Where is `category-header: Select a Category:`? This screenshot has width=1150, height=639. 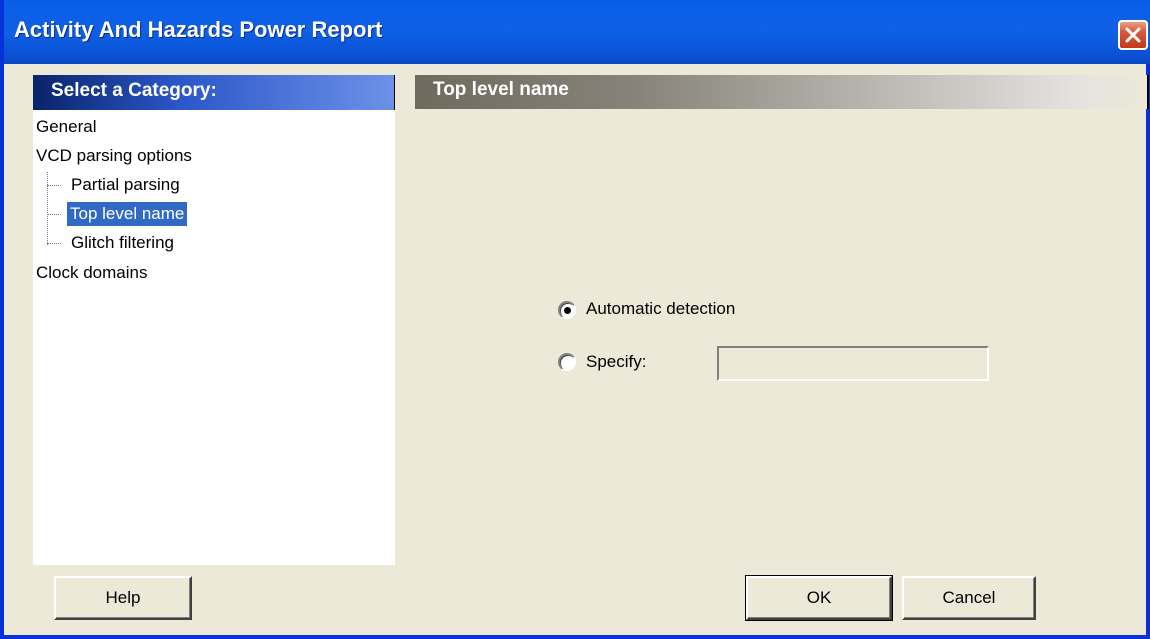
category-header: Select a Category: is located at coordinates (214, 92).